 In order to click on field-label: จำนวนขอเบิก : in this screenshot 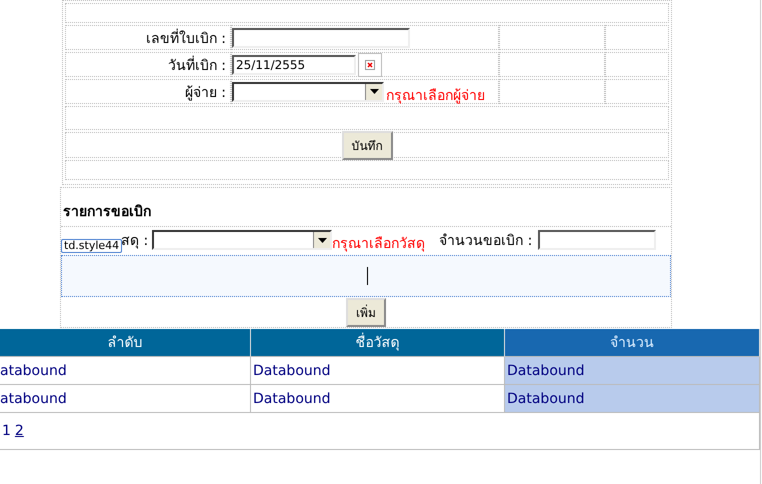, I will do `click(485, 241)`.